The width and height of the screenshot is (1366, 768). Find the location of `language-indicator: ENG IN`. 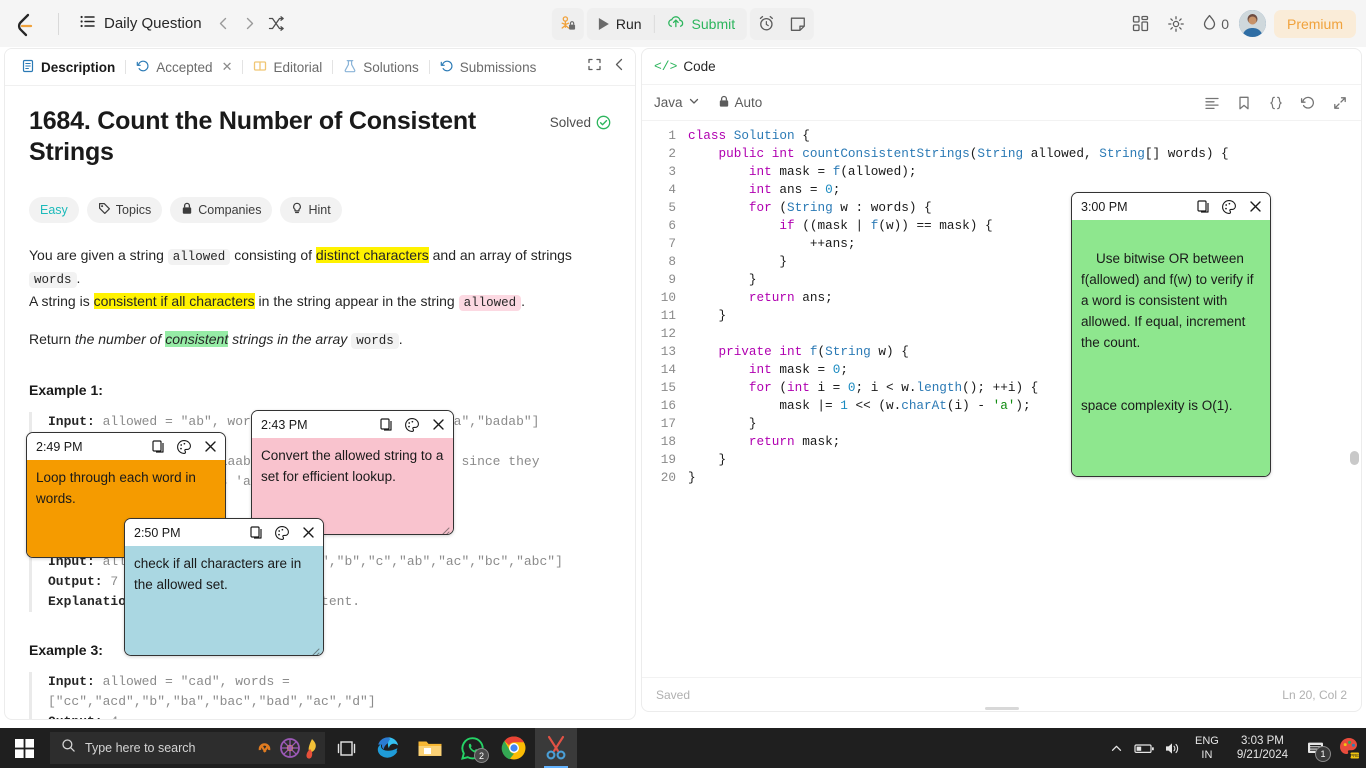

language-indicator: ENG IN is located at coordinates (1207, 748).